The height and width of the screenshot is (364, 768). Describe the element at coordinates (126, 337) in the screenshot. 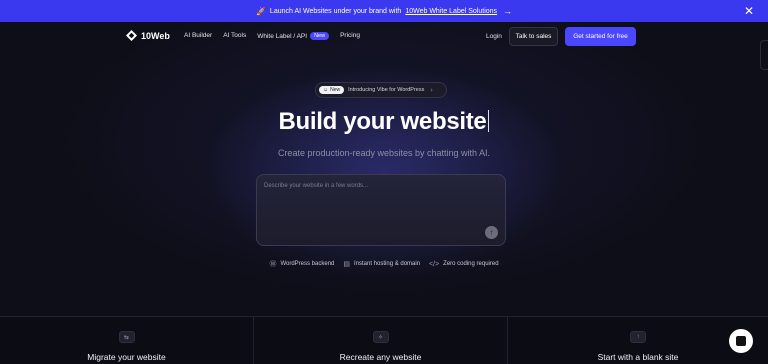

I see `migrate-icon: ⇆` at that location.